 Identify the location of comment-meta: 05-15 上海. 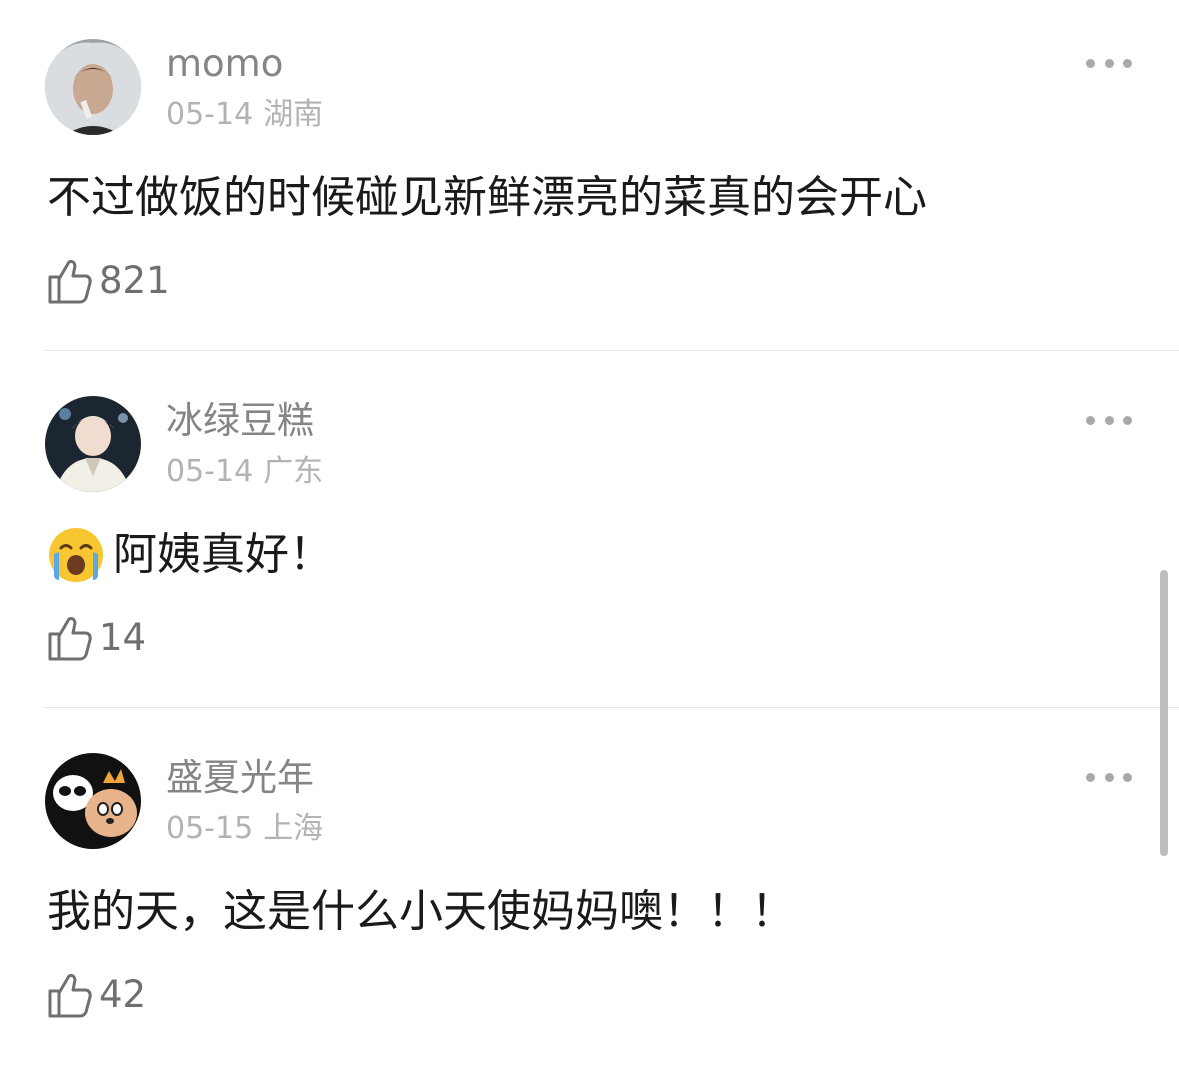
(244, 829).